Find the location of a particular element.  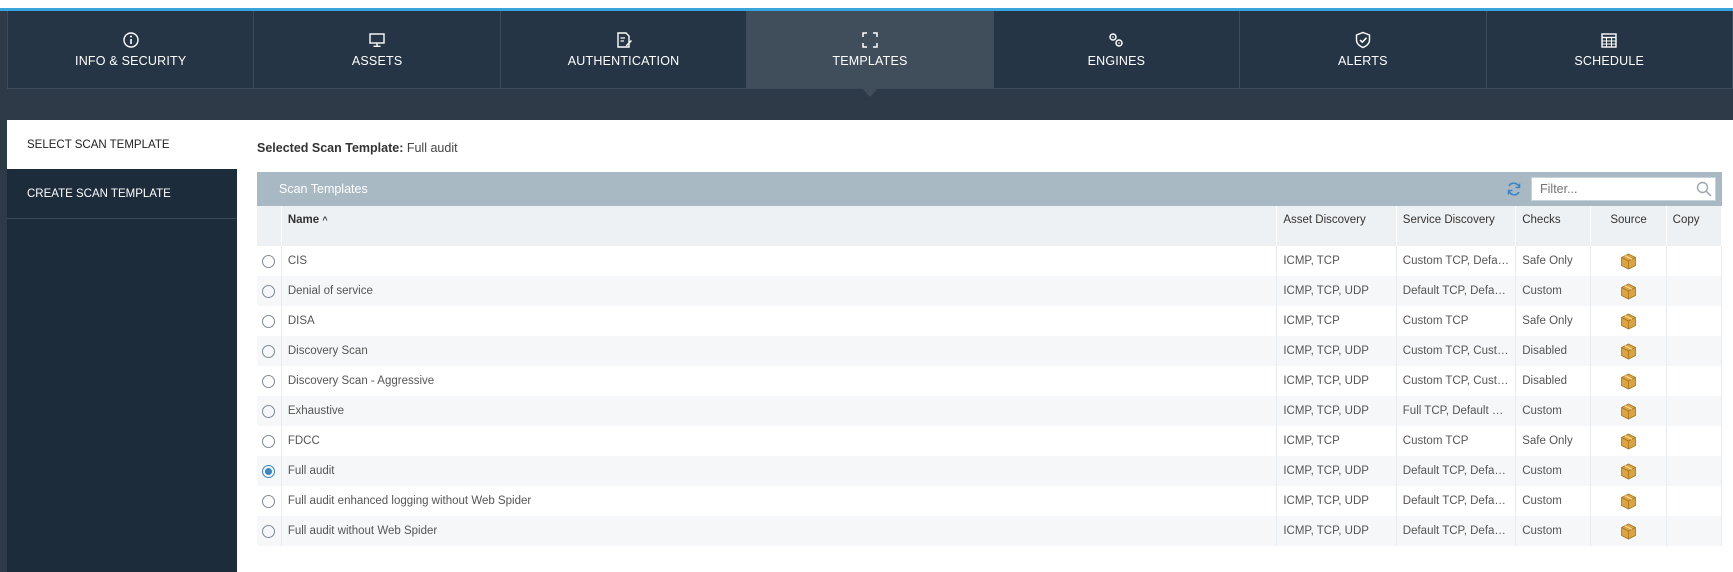

column-header-service-discovery: Service Discovery is located at coordinates (1456, 226).